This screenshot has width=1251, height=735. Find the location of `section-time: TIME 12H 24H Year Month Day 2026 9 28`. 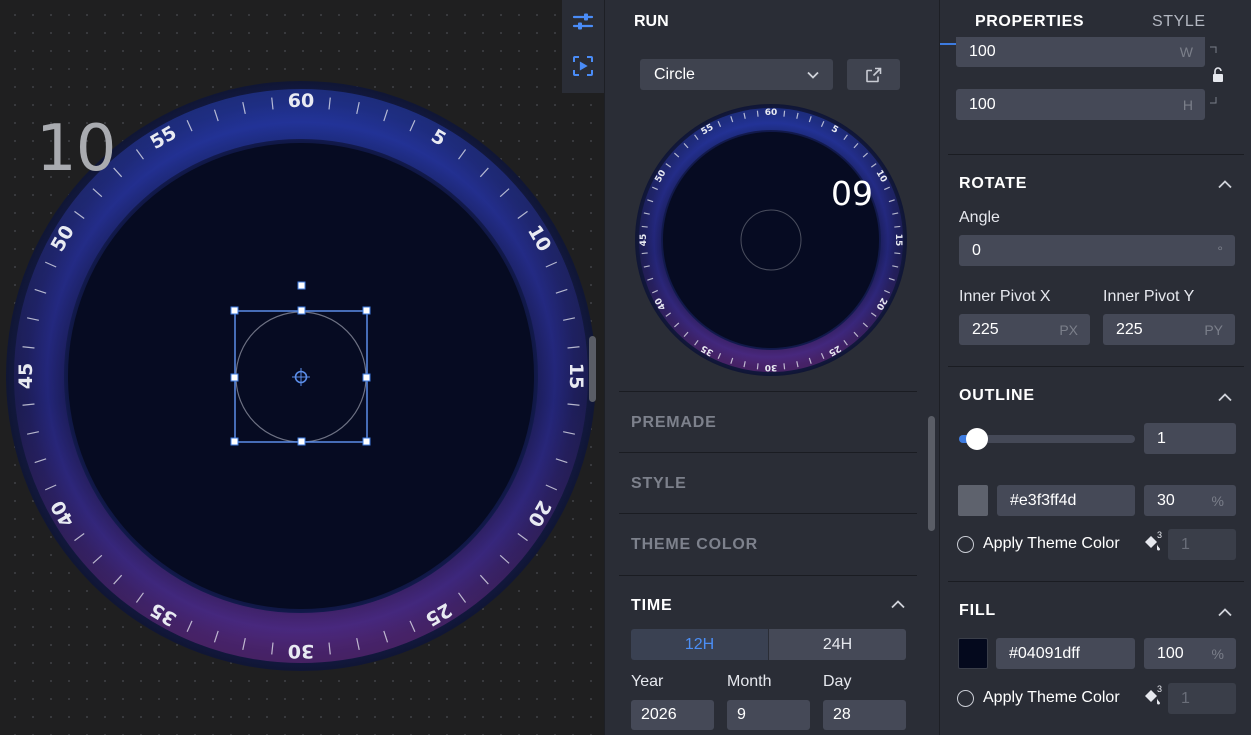

section-time: TIME 12H 24H Year Month Day 2026 9 28 is located at coordinates (768, 655).